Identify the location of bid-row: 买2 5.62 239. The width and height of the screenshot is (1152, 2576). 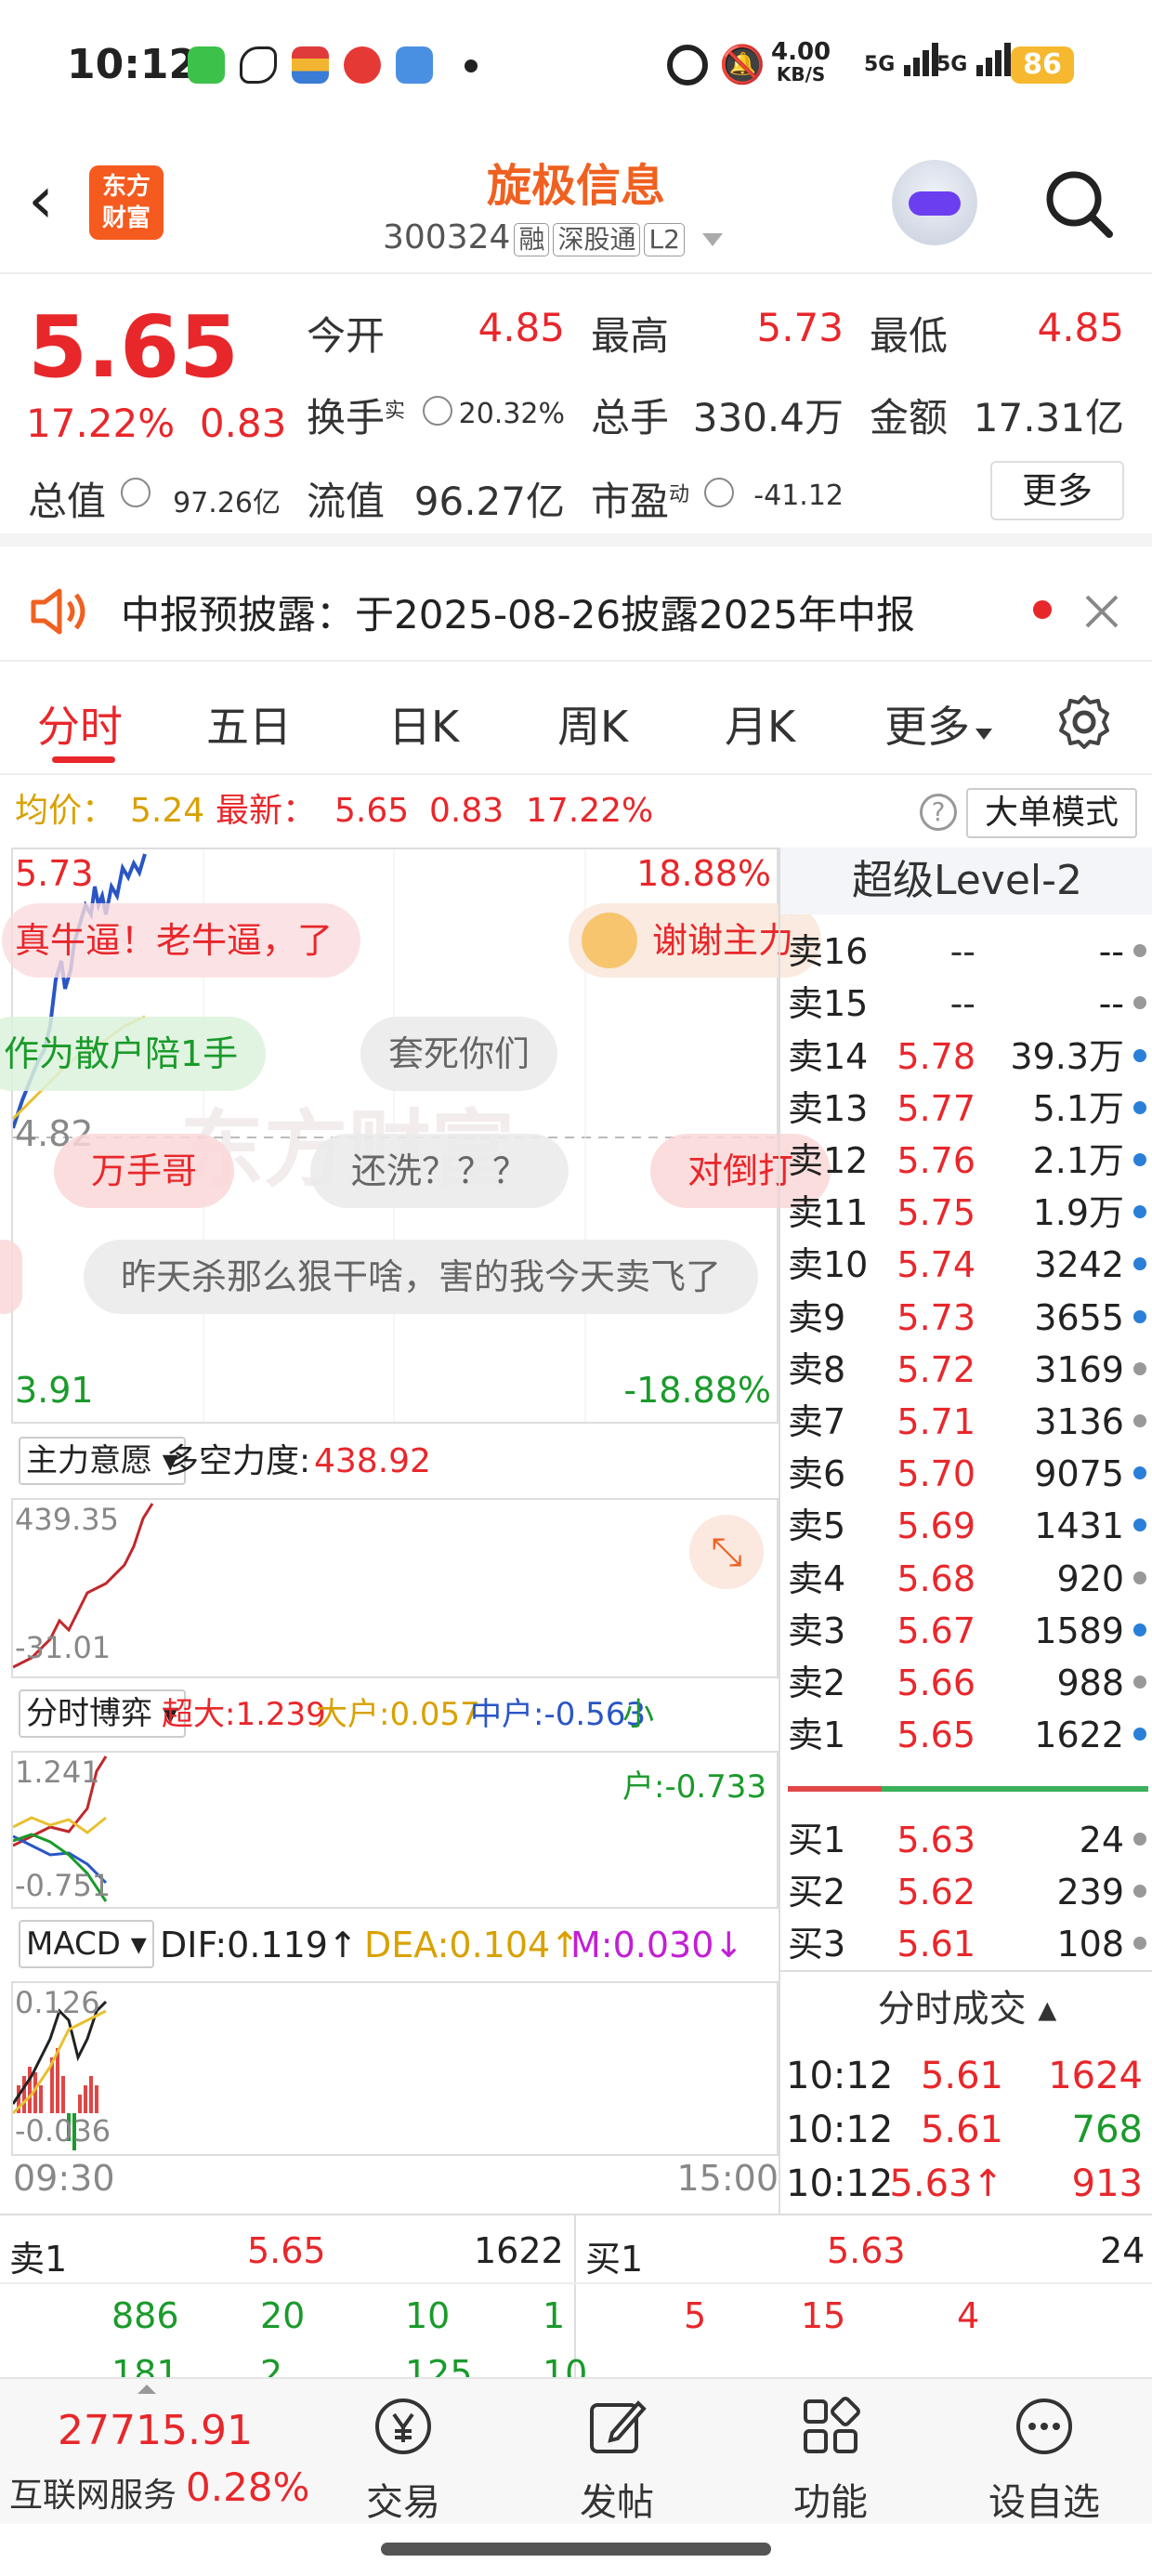
(966, 1892).